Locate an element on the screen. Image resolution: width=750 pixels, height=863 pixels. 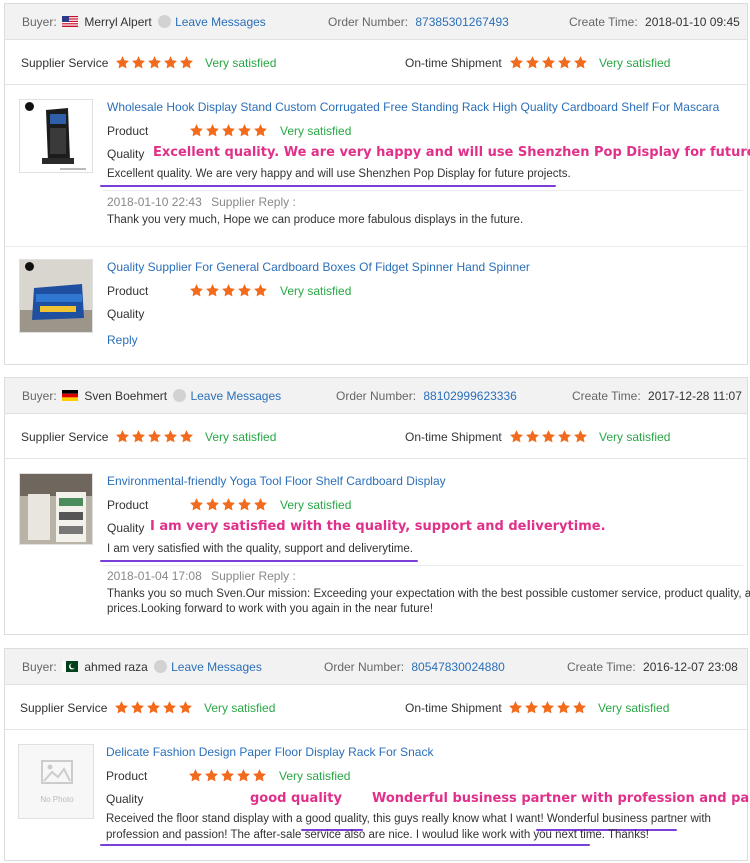
reply-meta: 2018-01-10 22:43 Supplier Reply : is located at coordinates (201, 202).